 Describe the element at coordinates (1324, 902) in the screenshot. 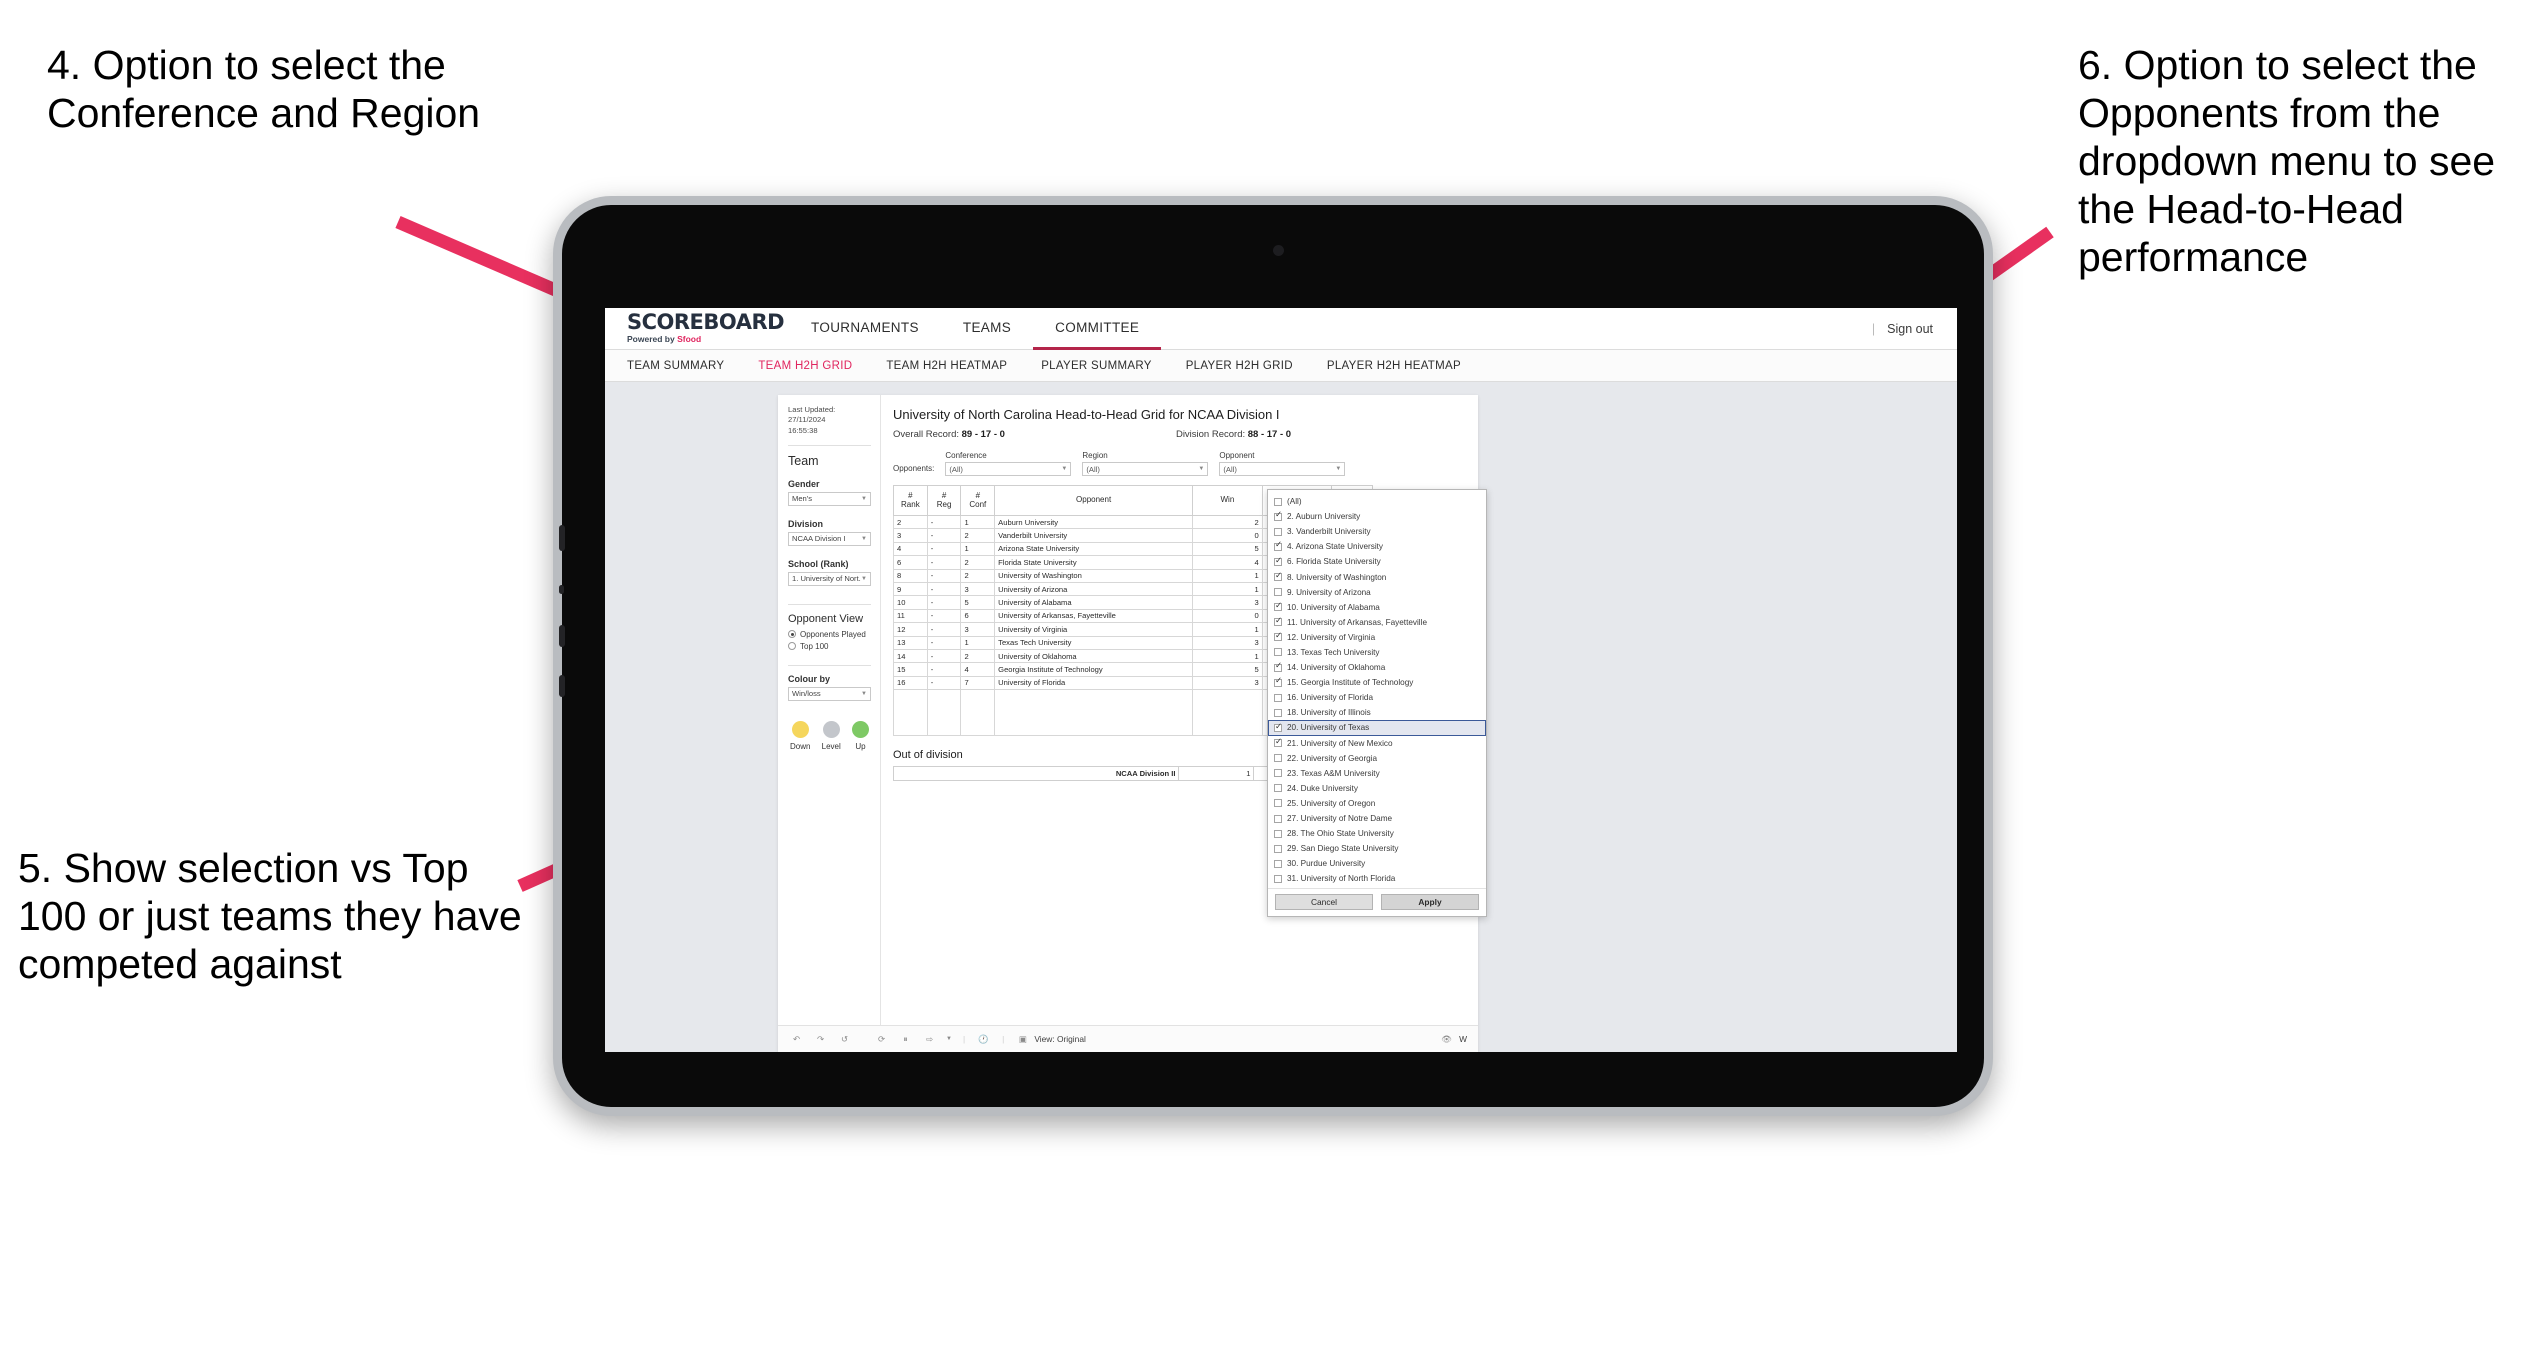

I see `cancel-button: Cancel` at that location.